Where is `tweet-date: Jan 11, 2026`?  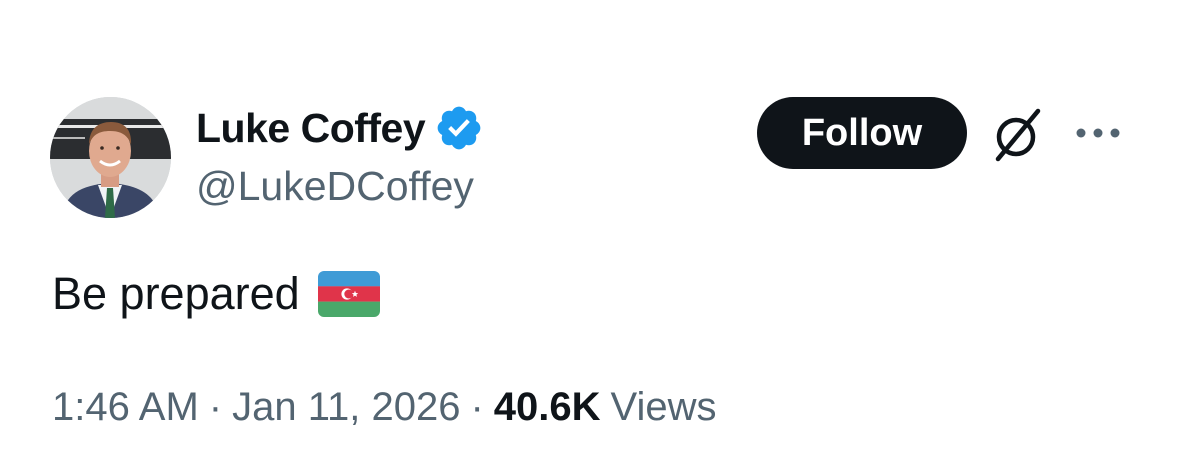 tweet-date: Jan 11, 2026 is located at coordinates (346, 407).